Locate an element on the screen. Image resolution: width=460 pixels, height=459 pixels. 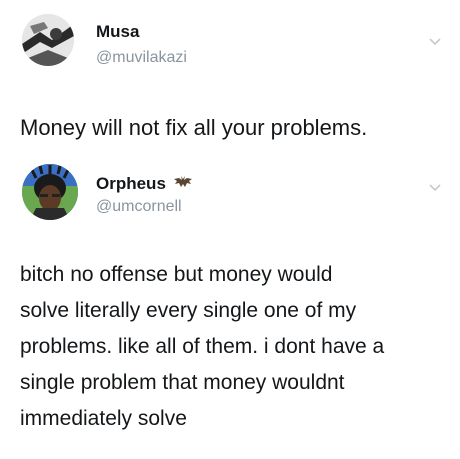
display-name-orpheus: Orpheus is located at coordinates (144, 184).